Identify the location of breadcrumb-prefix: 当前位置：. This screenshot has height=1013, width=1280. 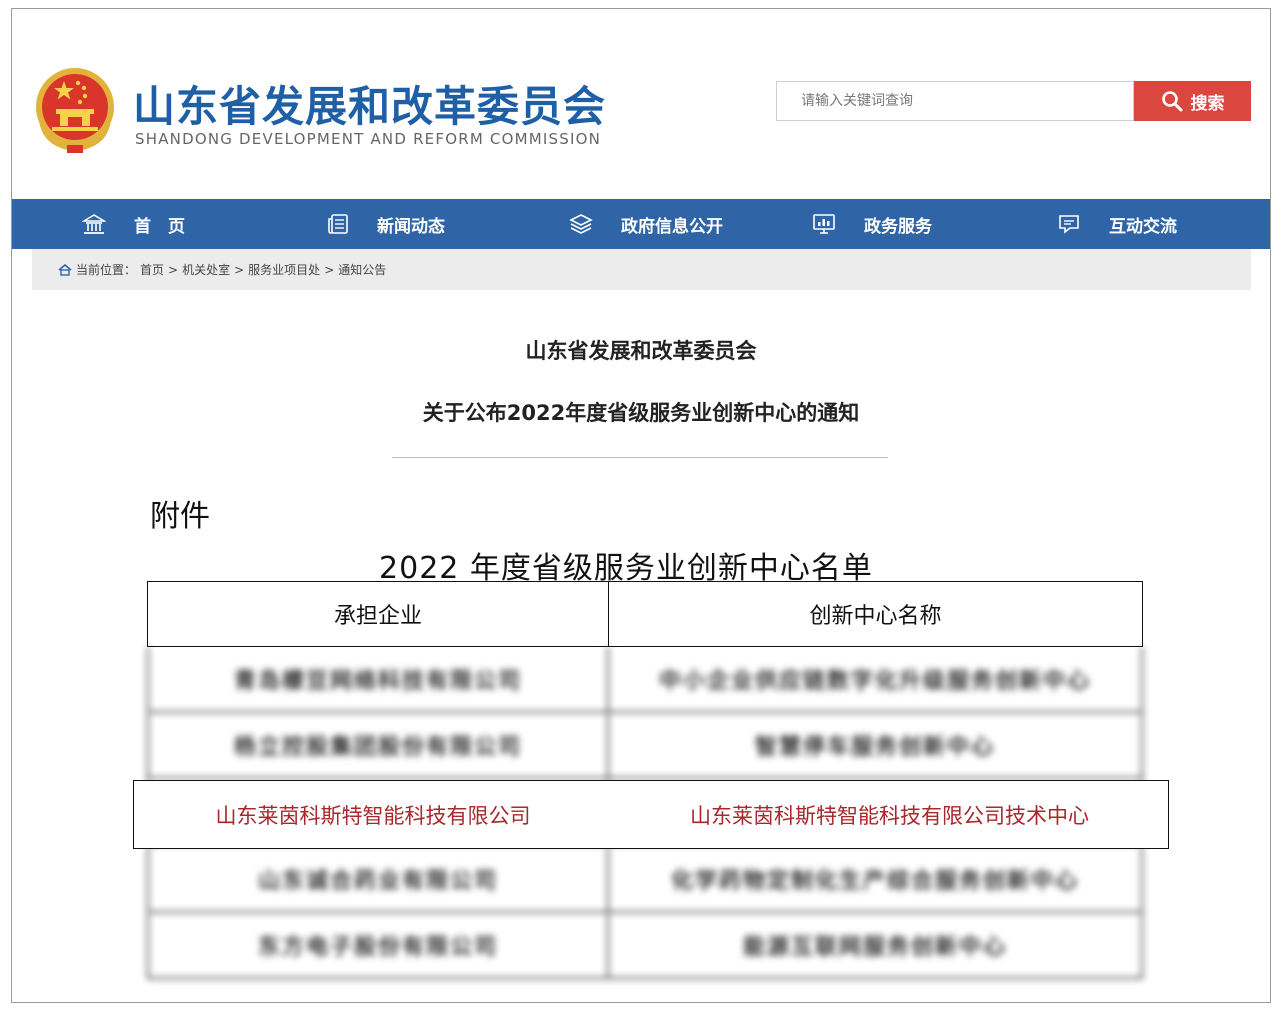
(106, 270).